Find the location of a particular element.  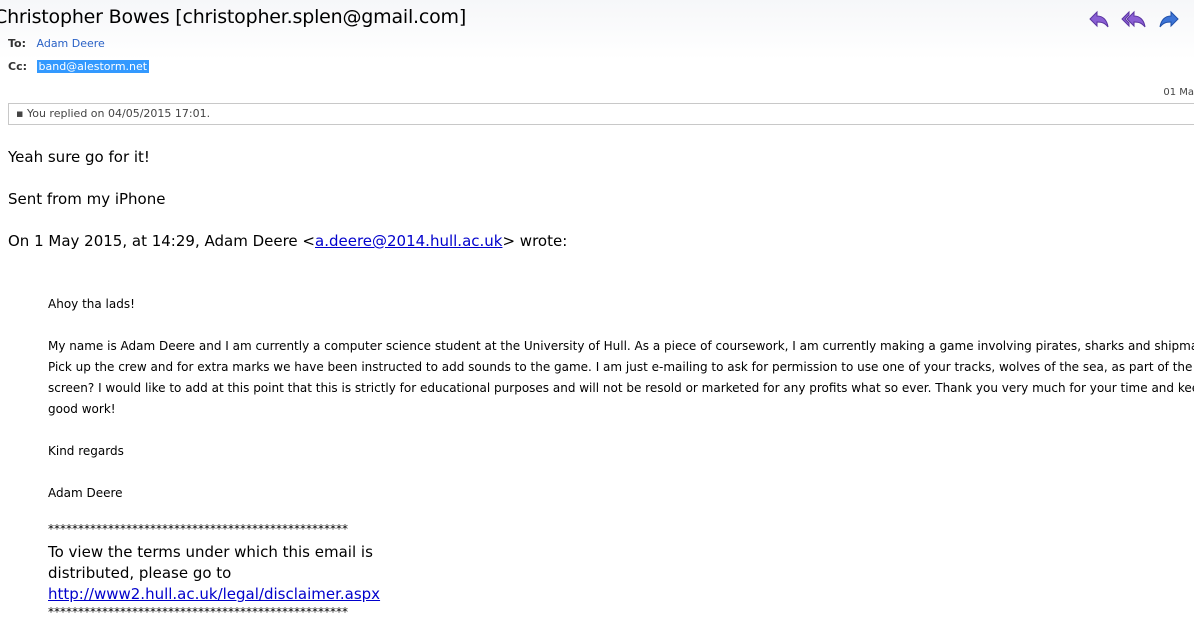

signature-line: Sent from my iPhone is located at coordinates (87, 199).